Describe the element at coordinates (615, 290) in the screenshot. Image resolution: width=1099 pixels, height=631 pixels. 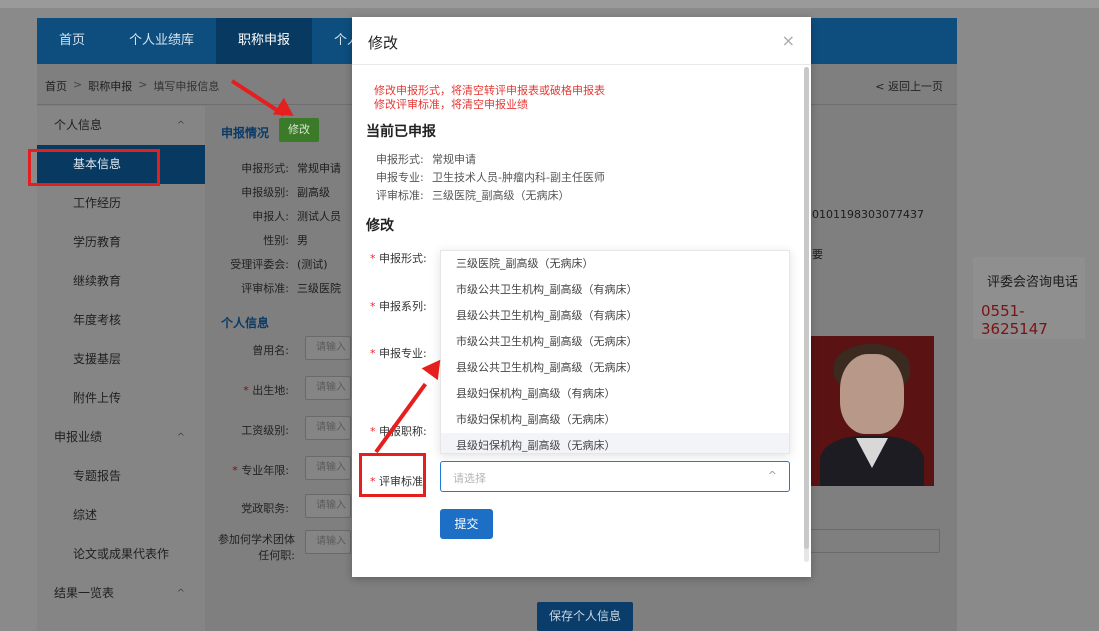
I see `dropdown-option: 市级公共卫生机构_副高级（有病床）` at that location.